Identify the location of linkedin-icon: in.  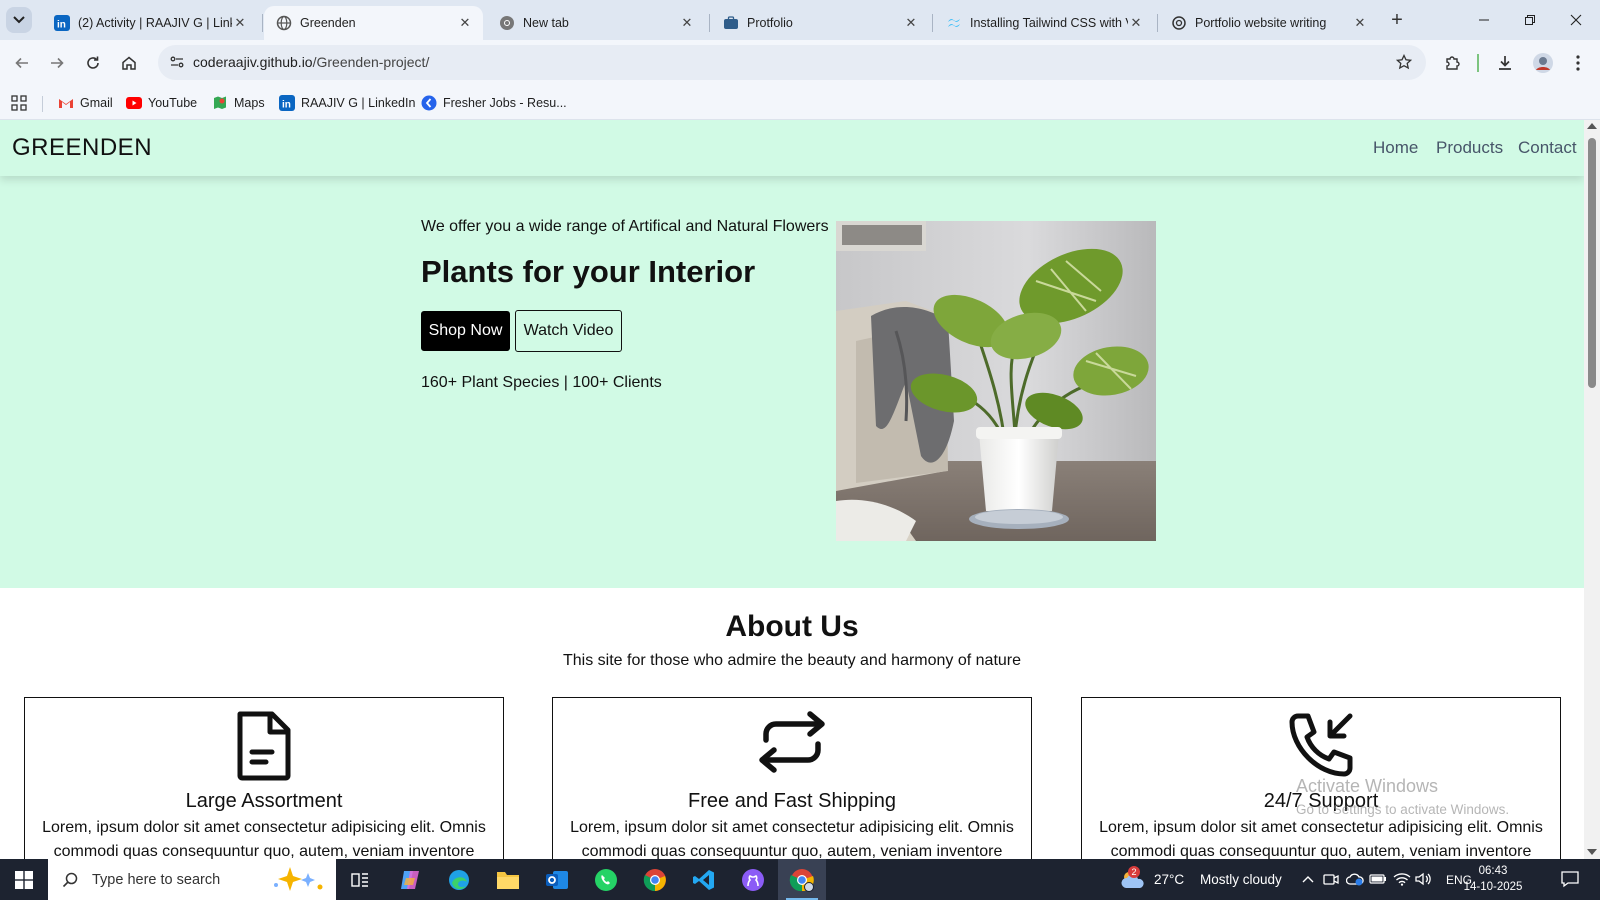
(287, 103).